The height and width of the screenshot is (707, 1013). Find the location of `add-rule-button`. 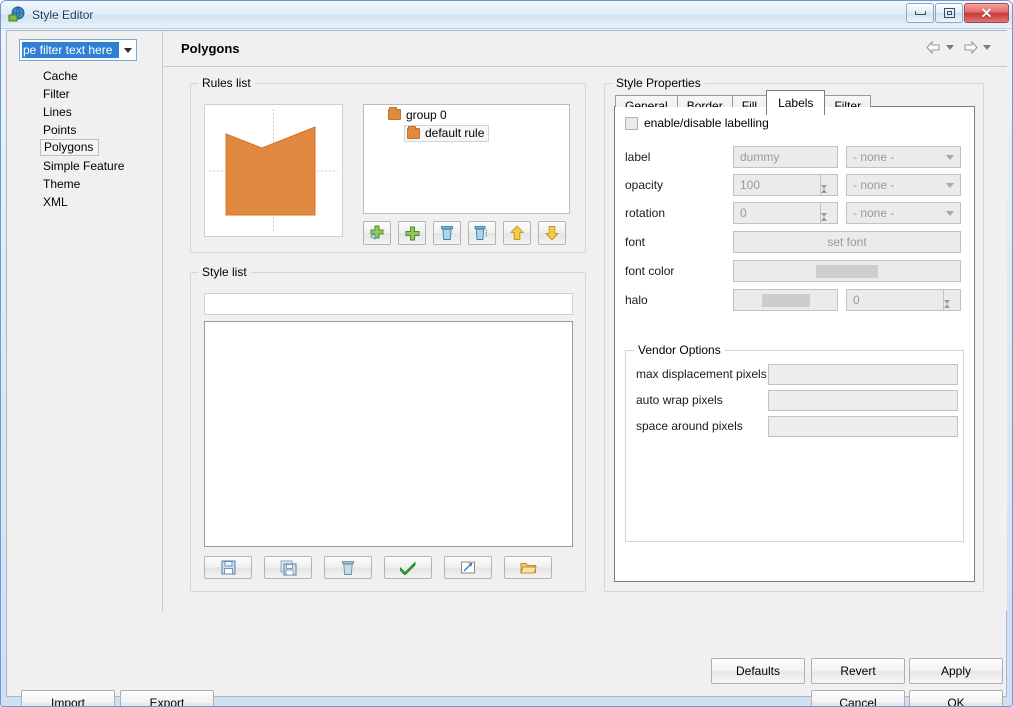

add-rule-button is located at coordinates (412, 233).